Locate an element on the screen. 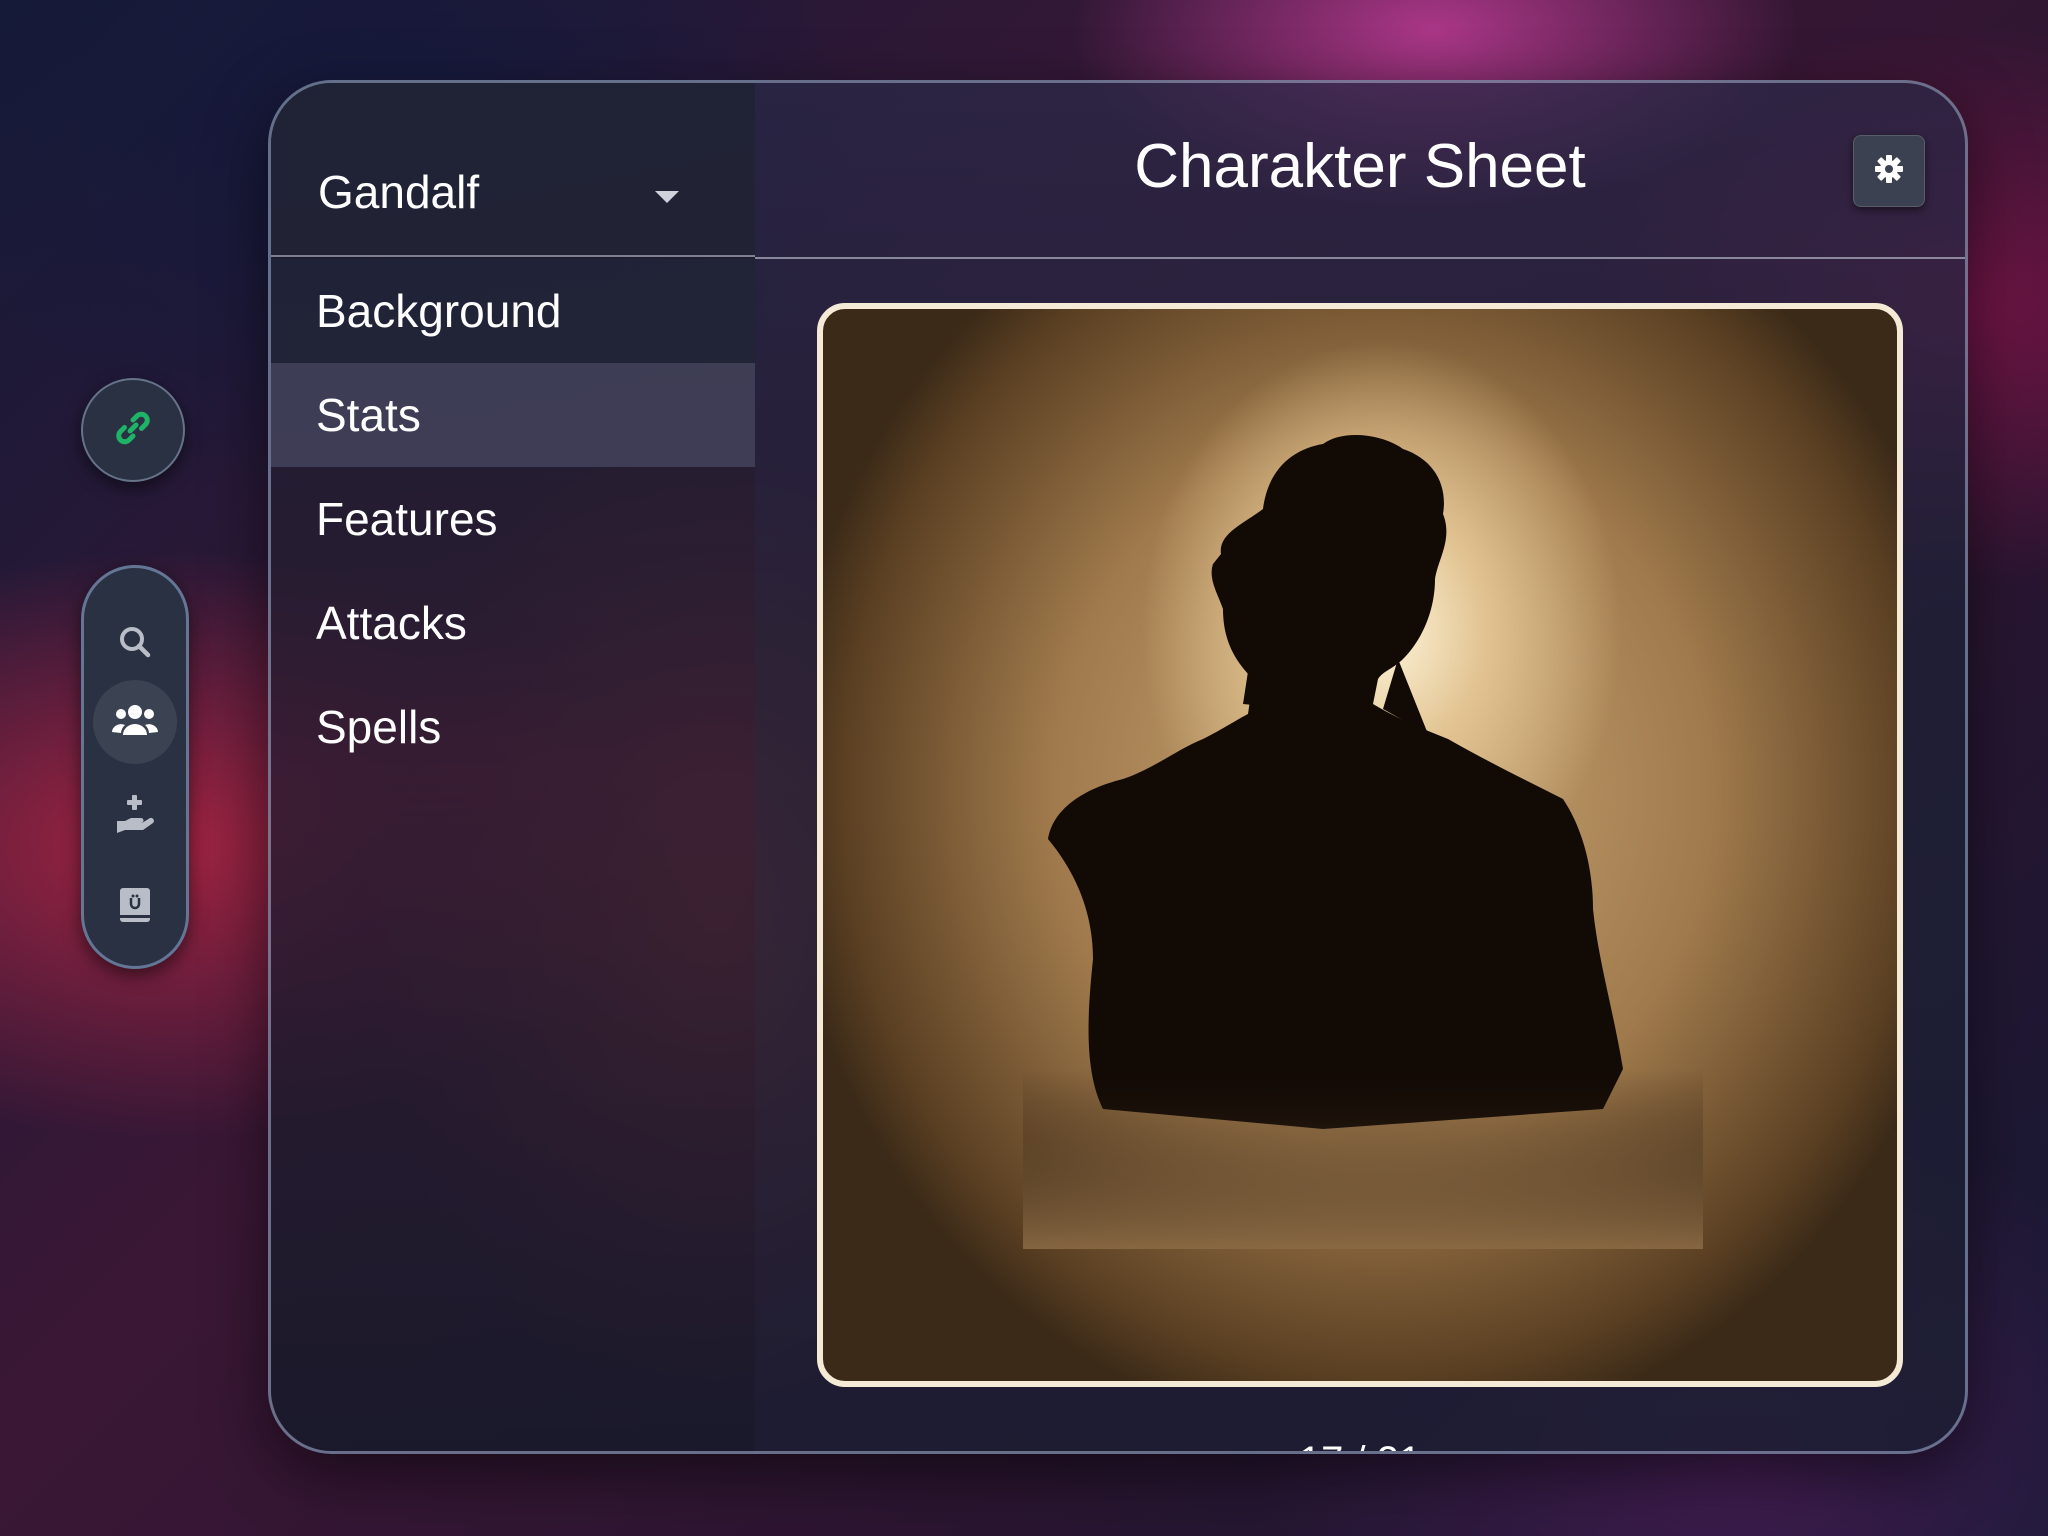 This screenshot has width=2048, height=1536. characters-button is located at coordinates (135, 722).